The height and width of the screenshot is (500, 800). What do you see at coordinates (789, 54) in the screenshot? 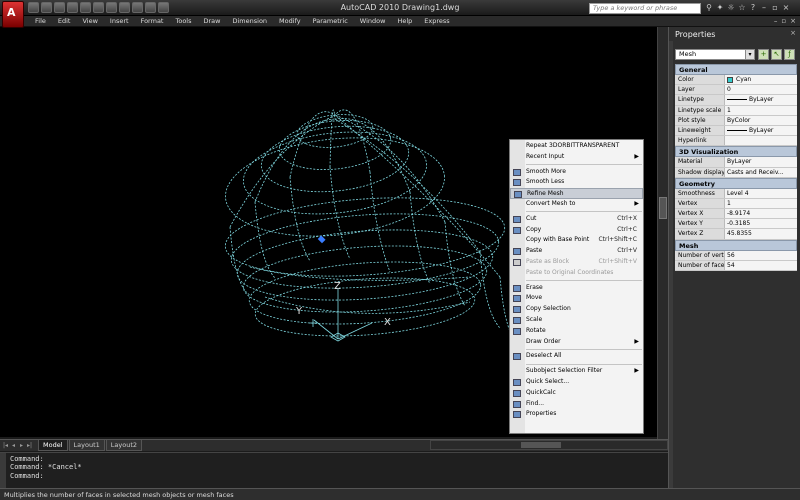
I see `quick-select-icon: ƒ` at bounding box center [789, 54].